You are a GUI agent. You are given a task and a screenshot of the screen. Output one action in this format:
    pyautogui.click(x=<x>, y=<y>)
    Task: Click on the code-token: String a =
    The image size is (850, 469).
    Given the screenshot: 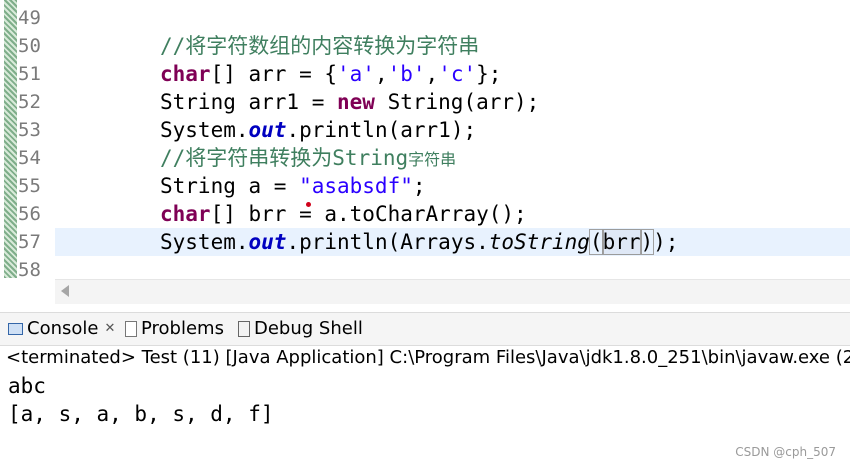 What is the action you would take?
    pyautogui.click(x=230, y=186)
    